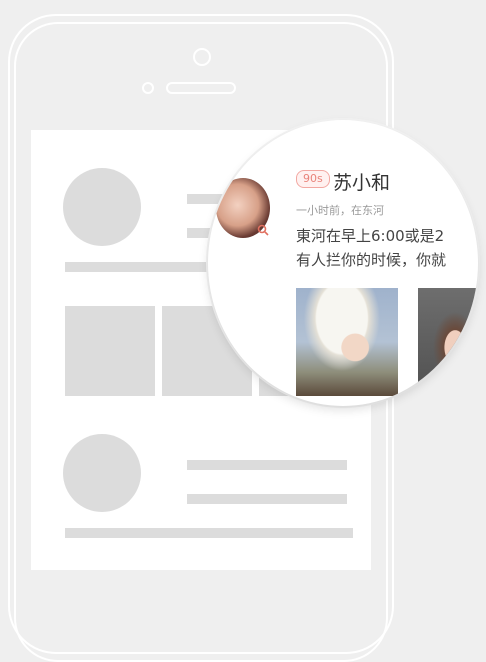 The width and height of the screenshot is (486, 662). Describe the element at coordinates (371, 260) in the screenshot. I see `post-text-line: 有人拦你的时候，你就` at that location.